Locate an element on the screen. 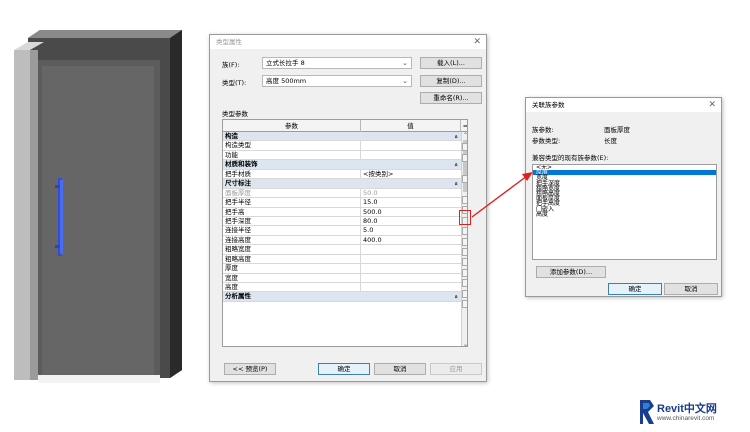 Image resolution: width=750 pixels, height=432 pixels. value-column-header: 值 is located at coordinates (411, 126).